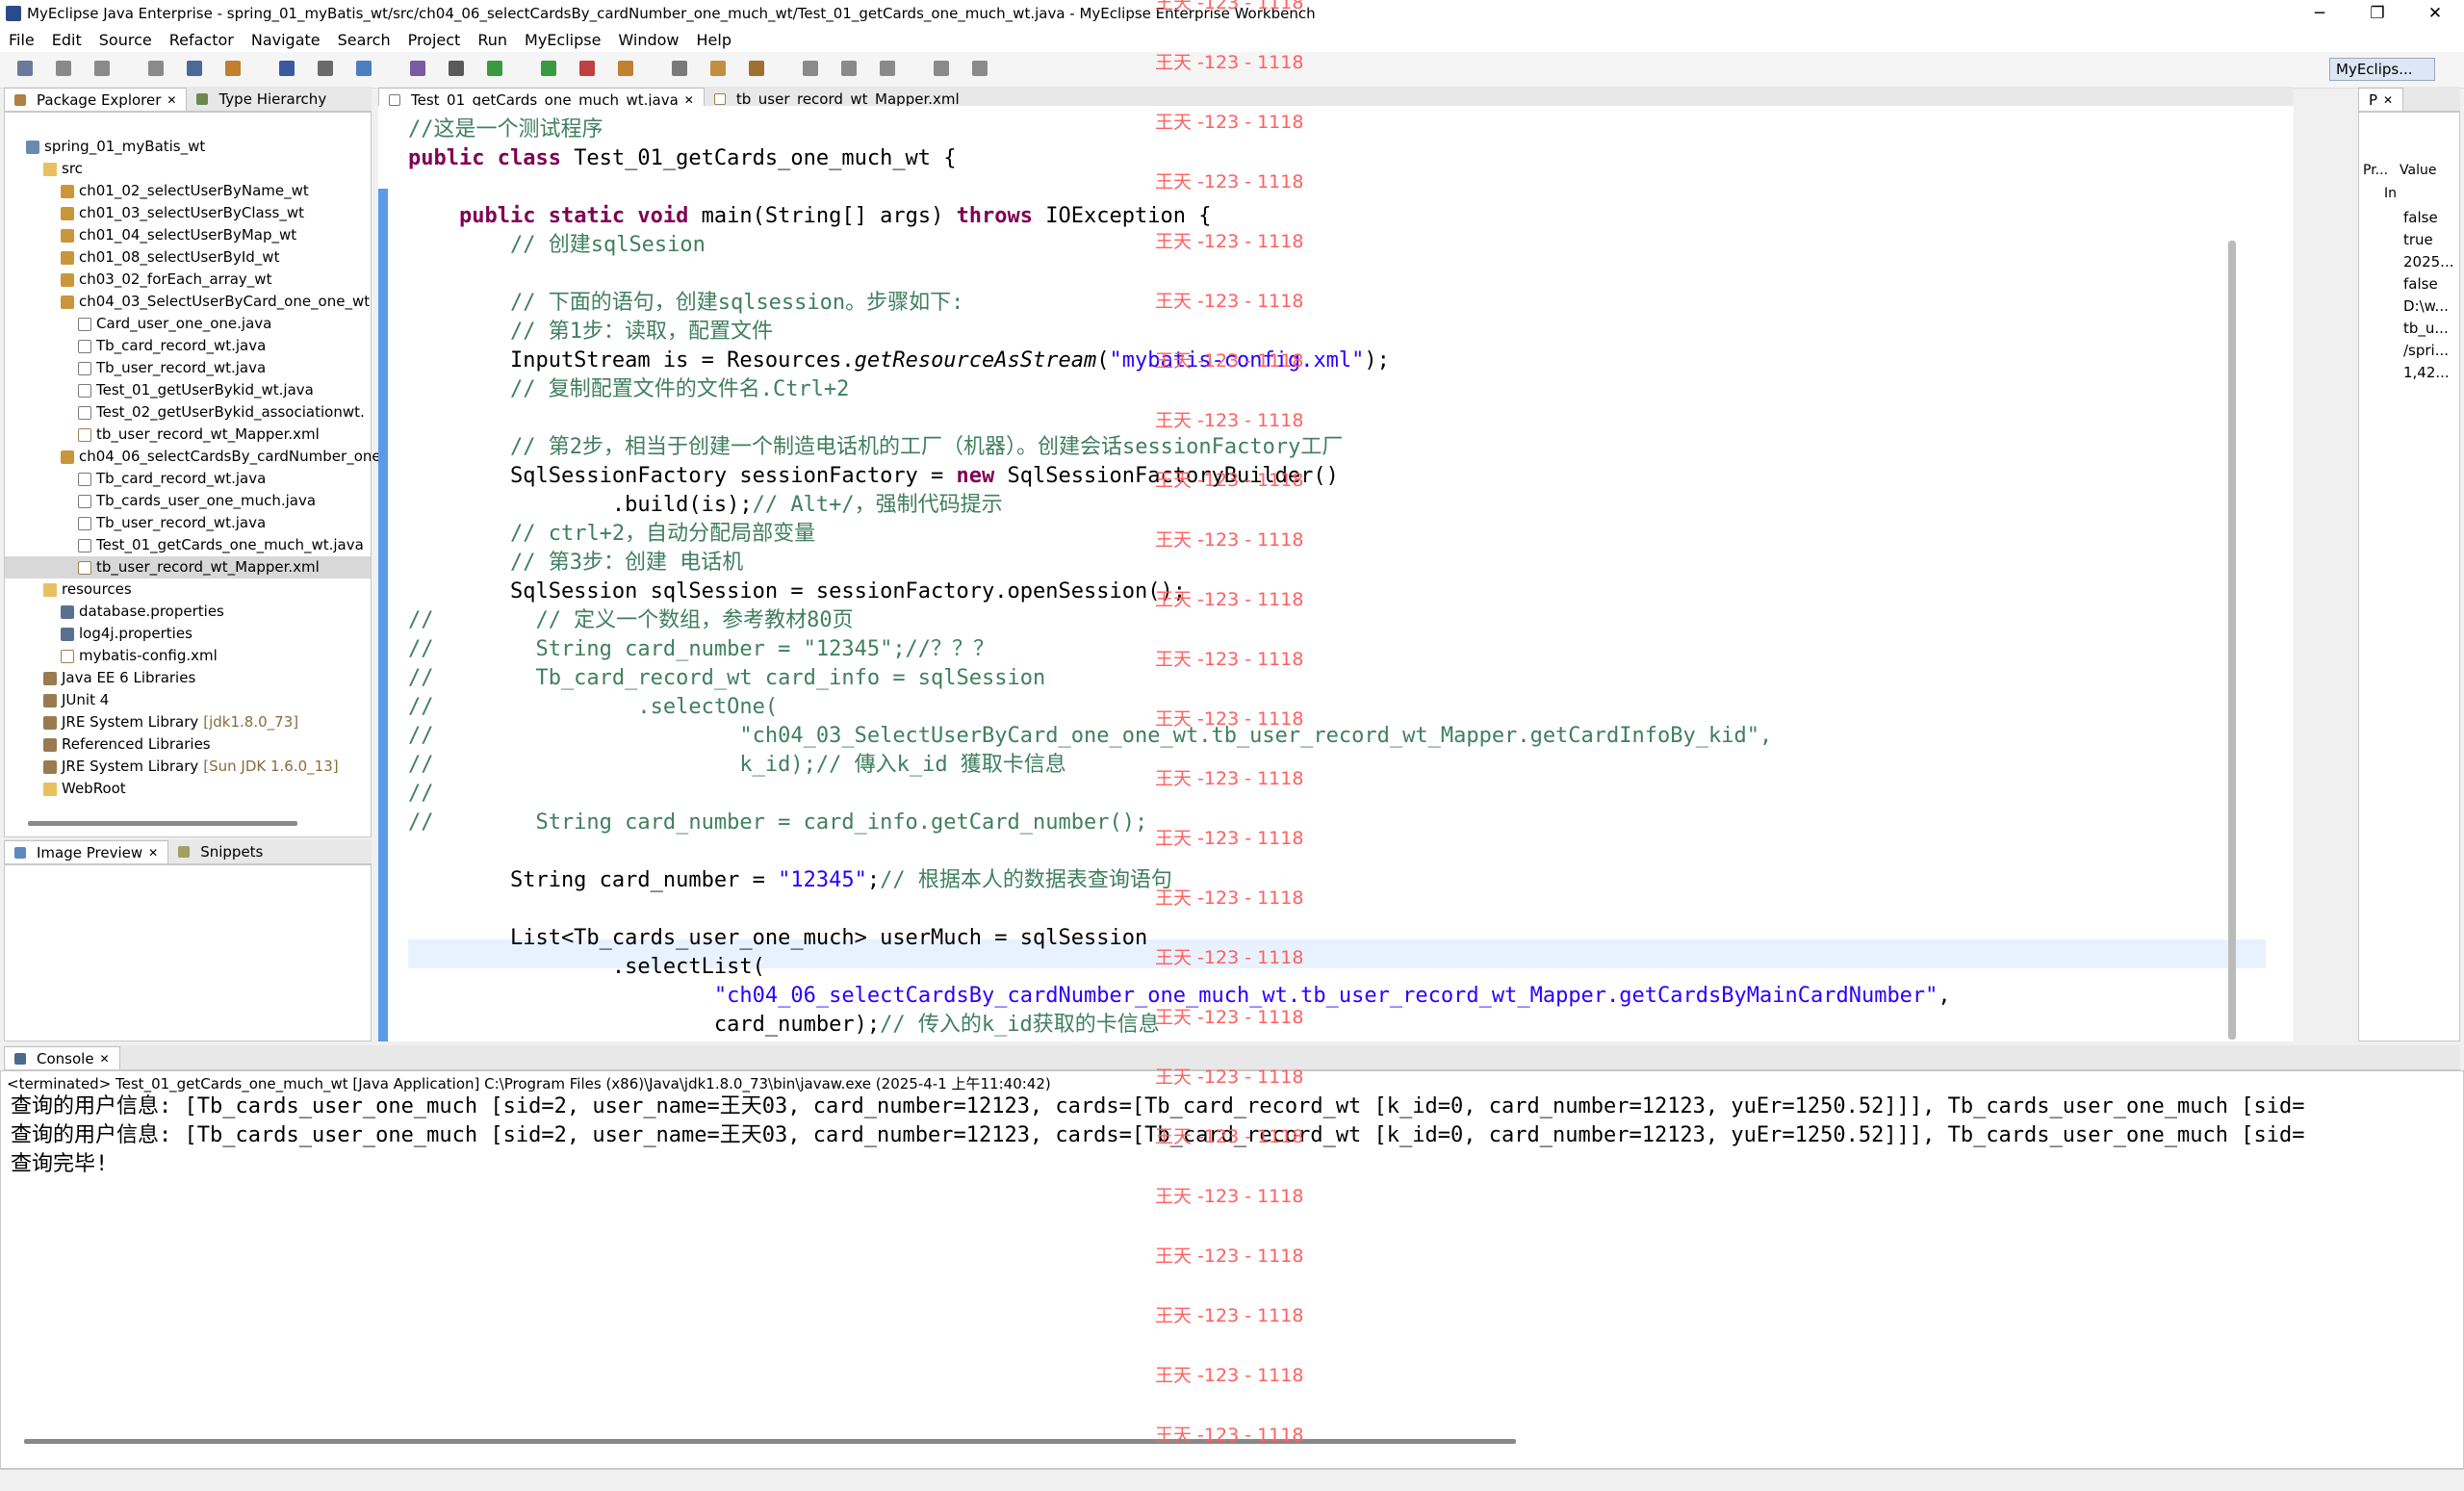 The image size is (2464, 1491). Describe the element at coordinates (2319, 13) in the screenshot. I see `minimize-button: ─` at that location.